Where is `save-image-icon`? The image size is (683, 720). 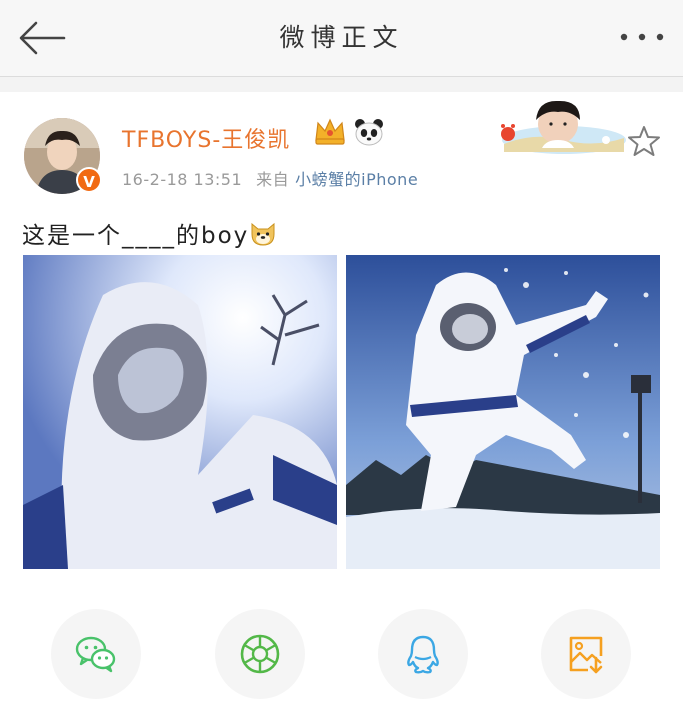
save-image-icon is located at coordinates (586, 655).